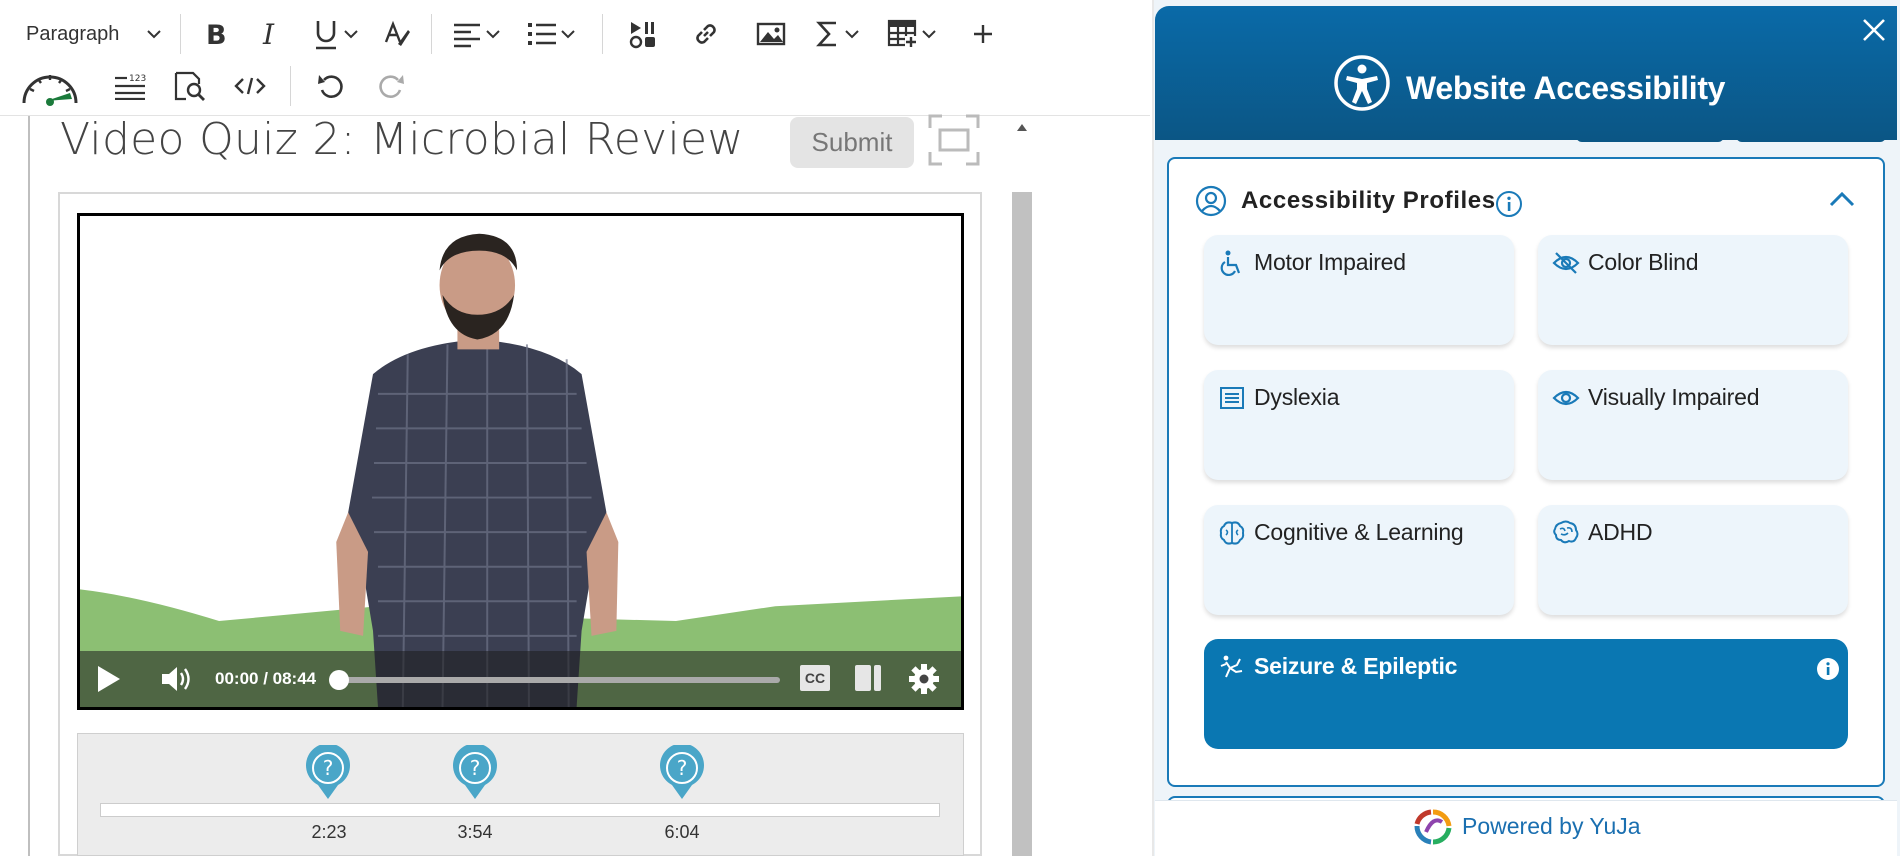 This screenshot has height=856, width=1900. What do you see at coordinates (326, 35) in the screenshot?
I see `underline-icon` at bounding box center [326, 35].